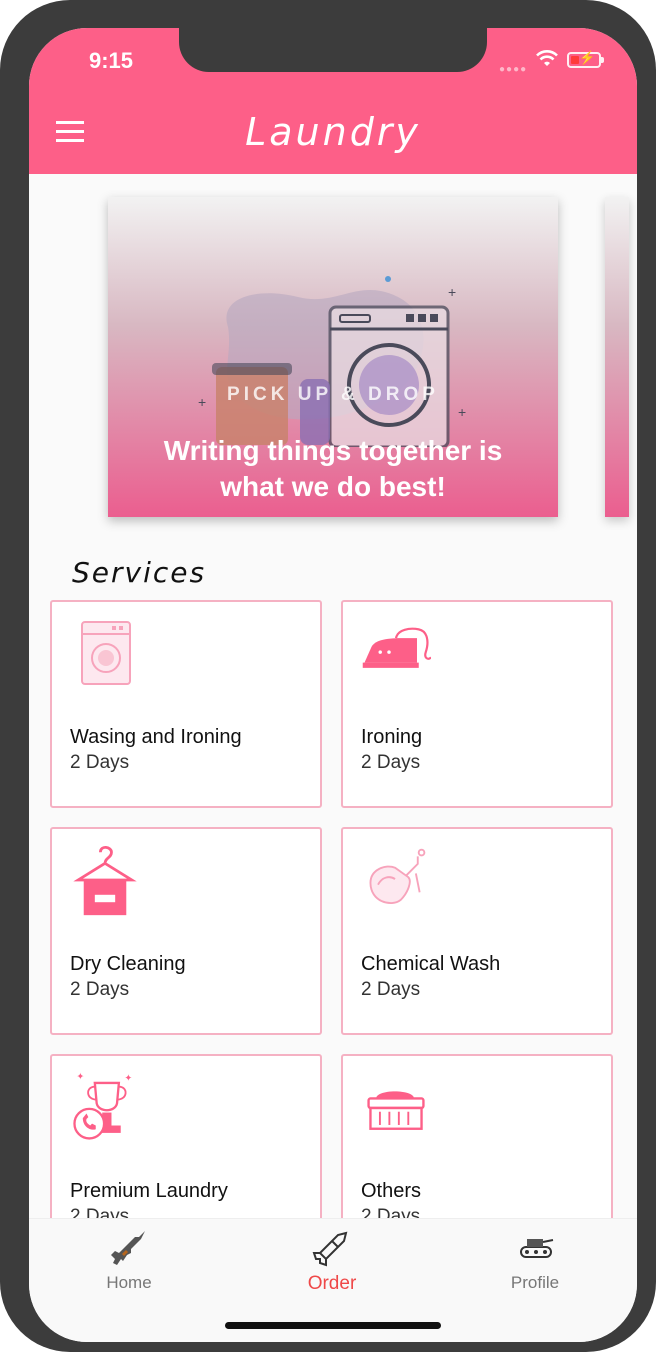  What do you see at coordinates (332, 361) in the screenshot?
I see `laundry-illustration: + + +` at bounding box center [332, 361].